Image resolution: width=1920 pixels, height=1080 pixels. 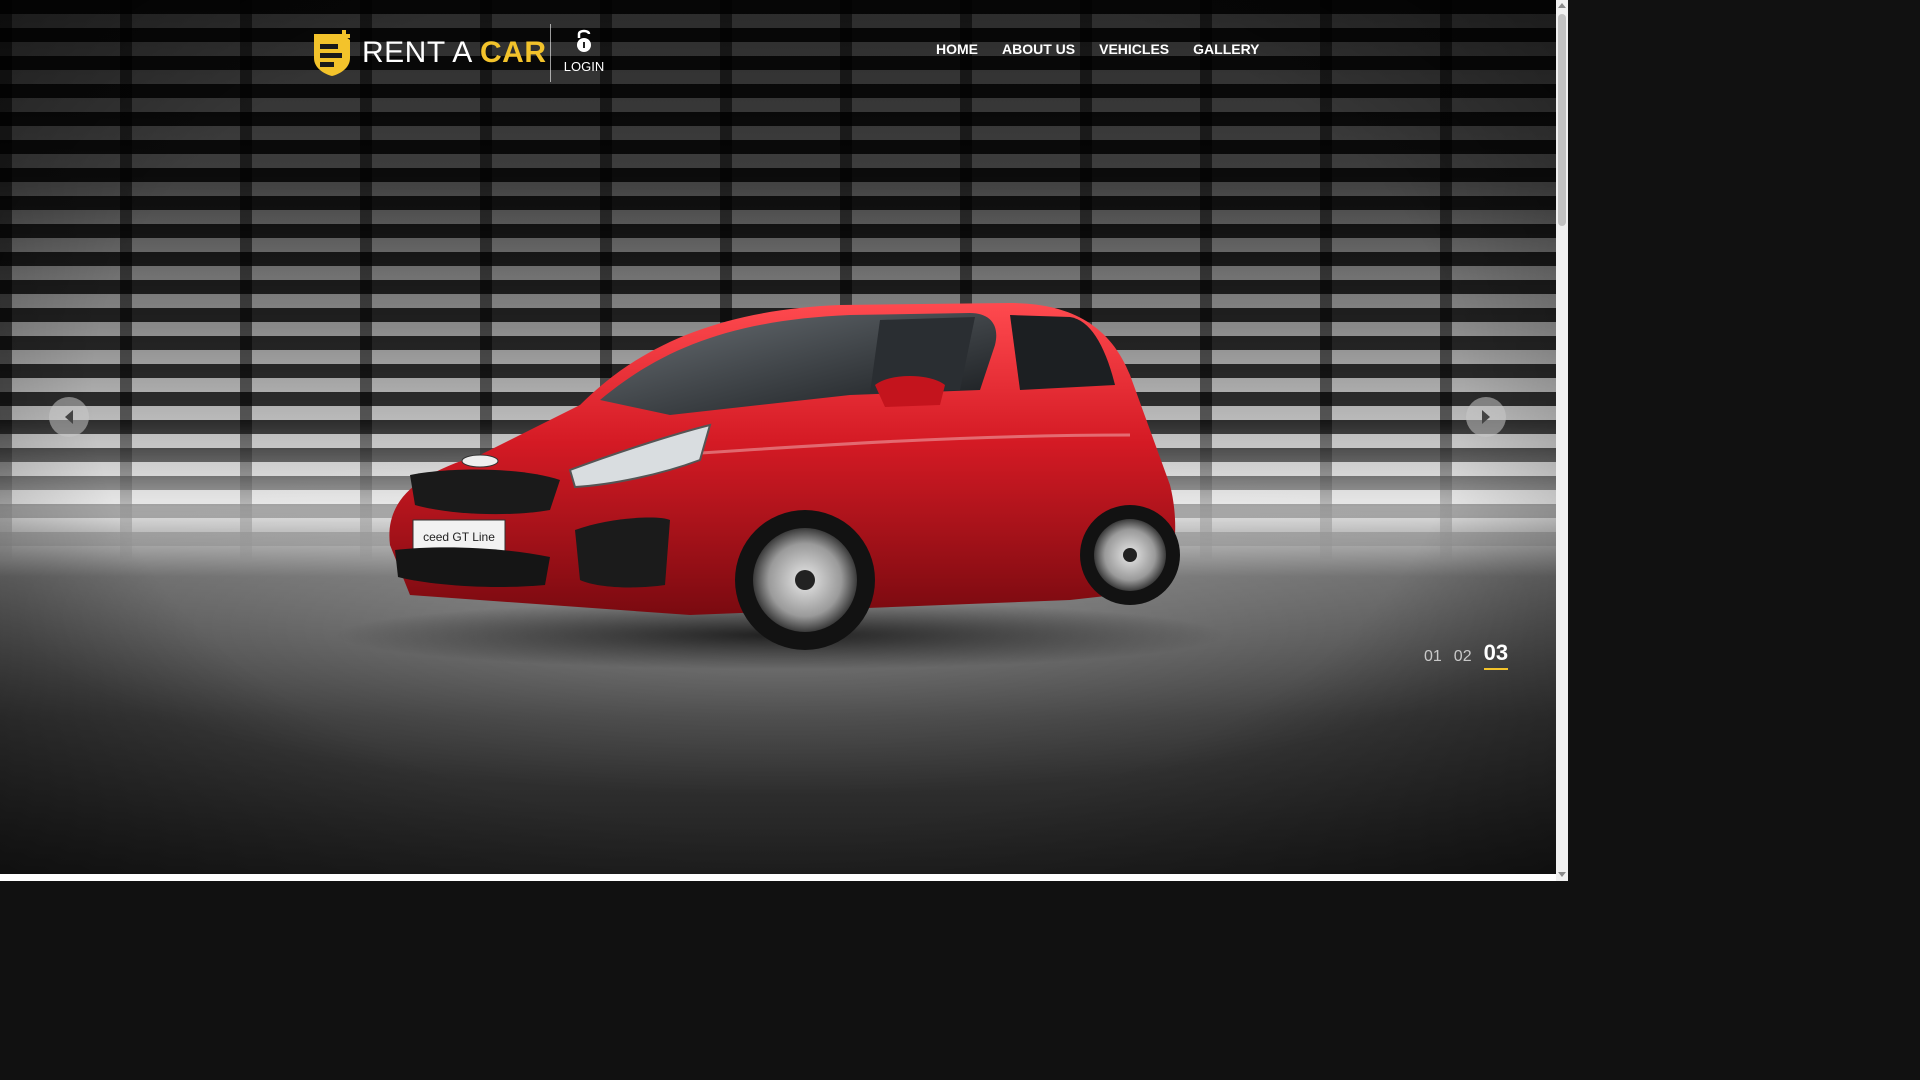 I want to click on nav-item-gallery: GALLERY, so click(x=1226, y=49).